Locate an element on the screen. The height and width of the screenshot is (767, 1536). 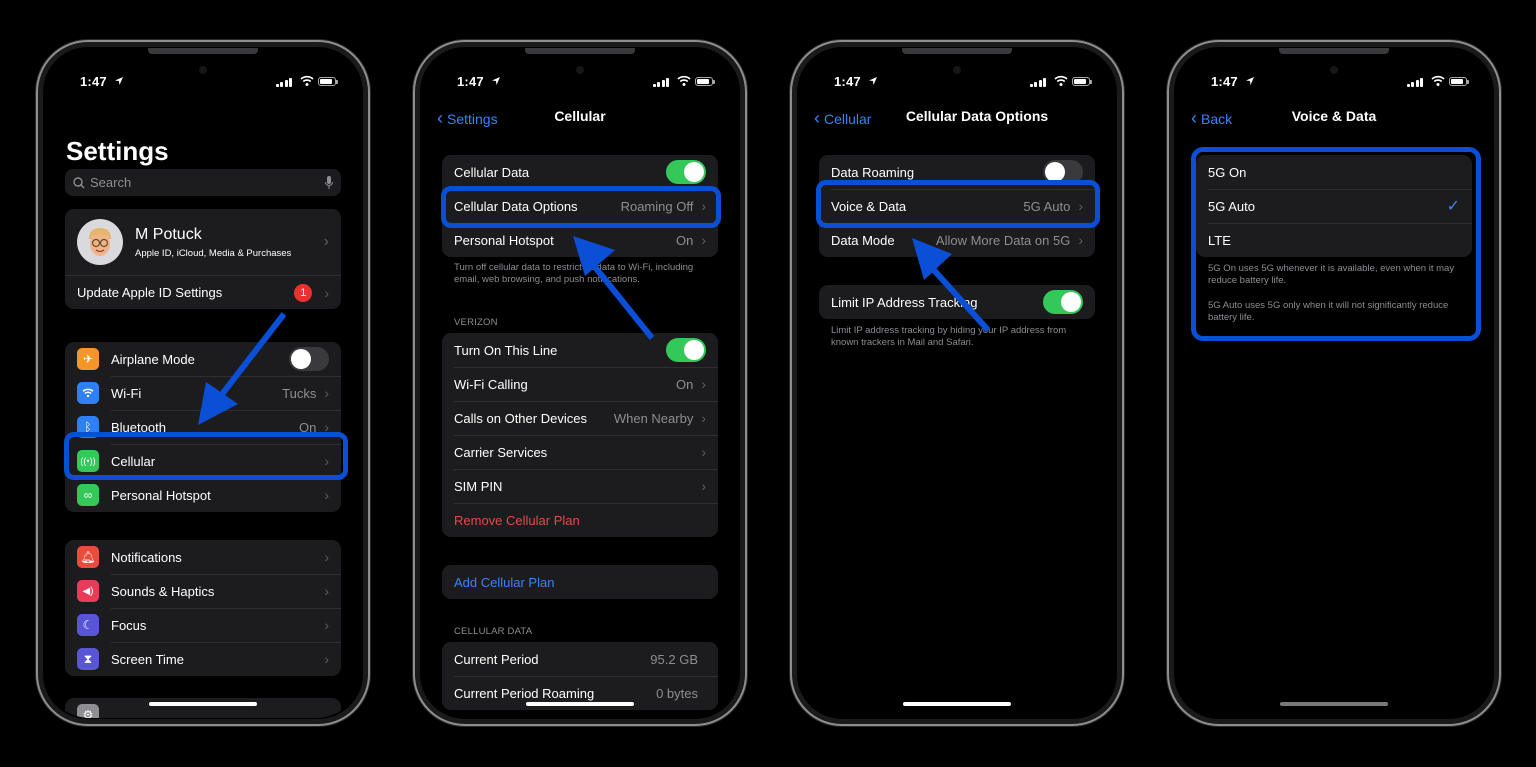
row-label: Data Roaming is located at coordinates (873, 172).